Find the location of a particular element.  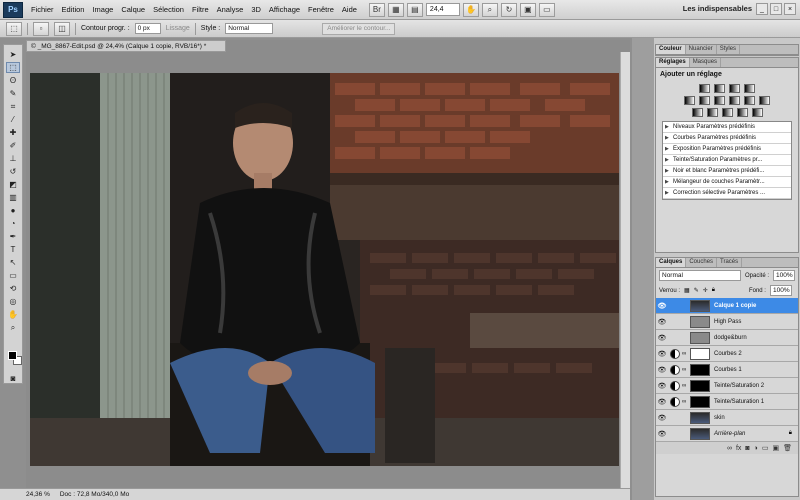

marquee-tool-icon: ⬚ is located at coordinates (13, 67).